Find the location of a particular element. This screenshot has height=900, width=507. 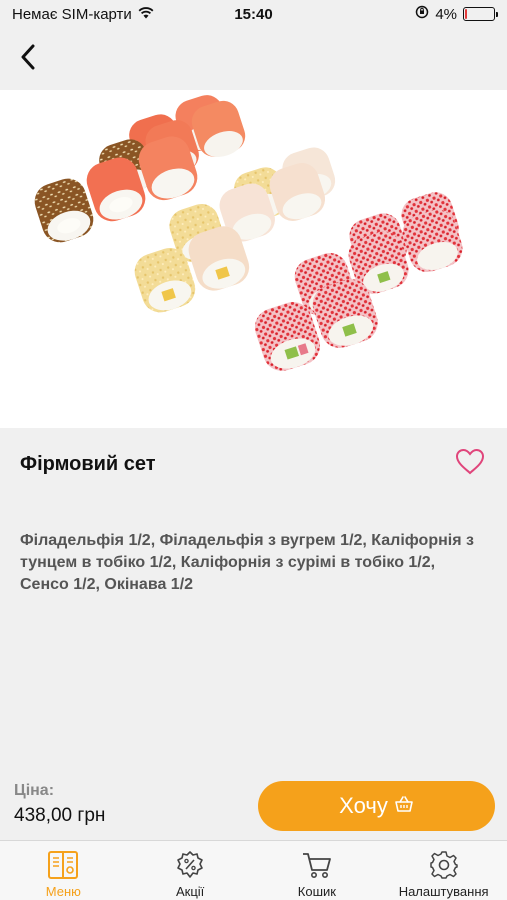

navigation-bar is located at coordinates (253, 59).